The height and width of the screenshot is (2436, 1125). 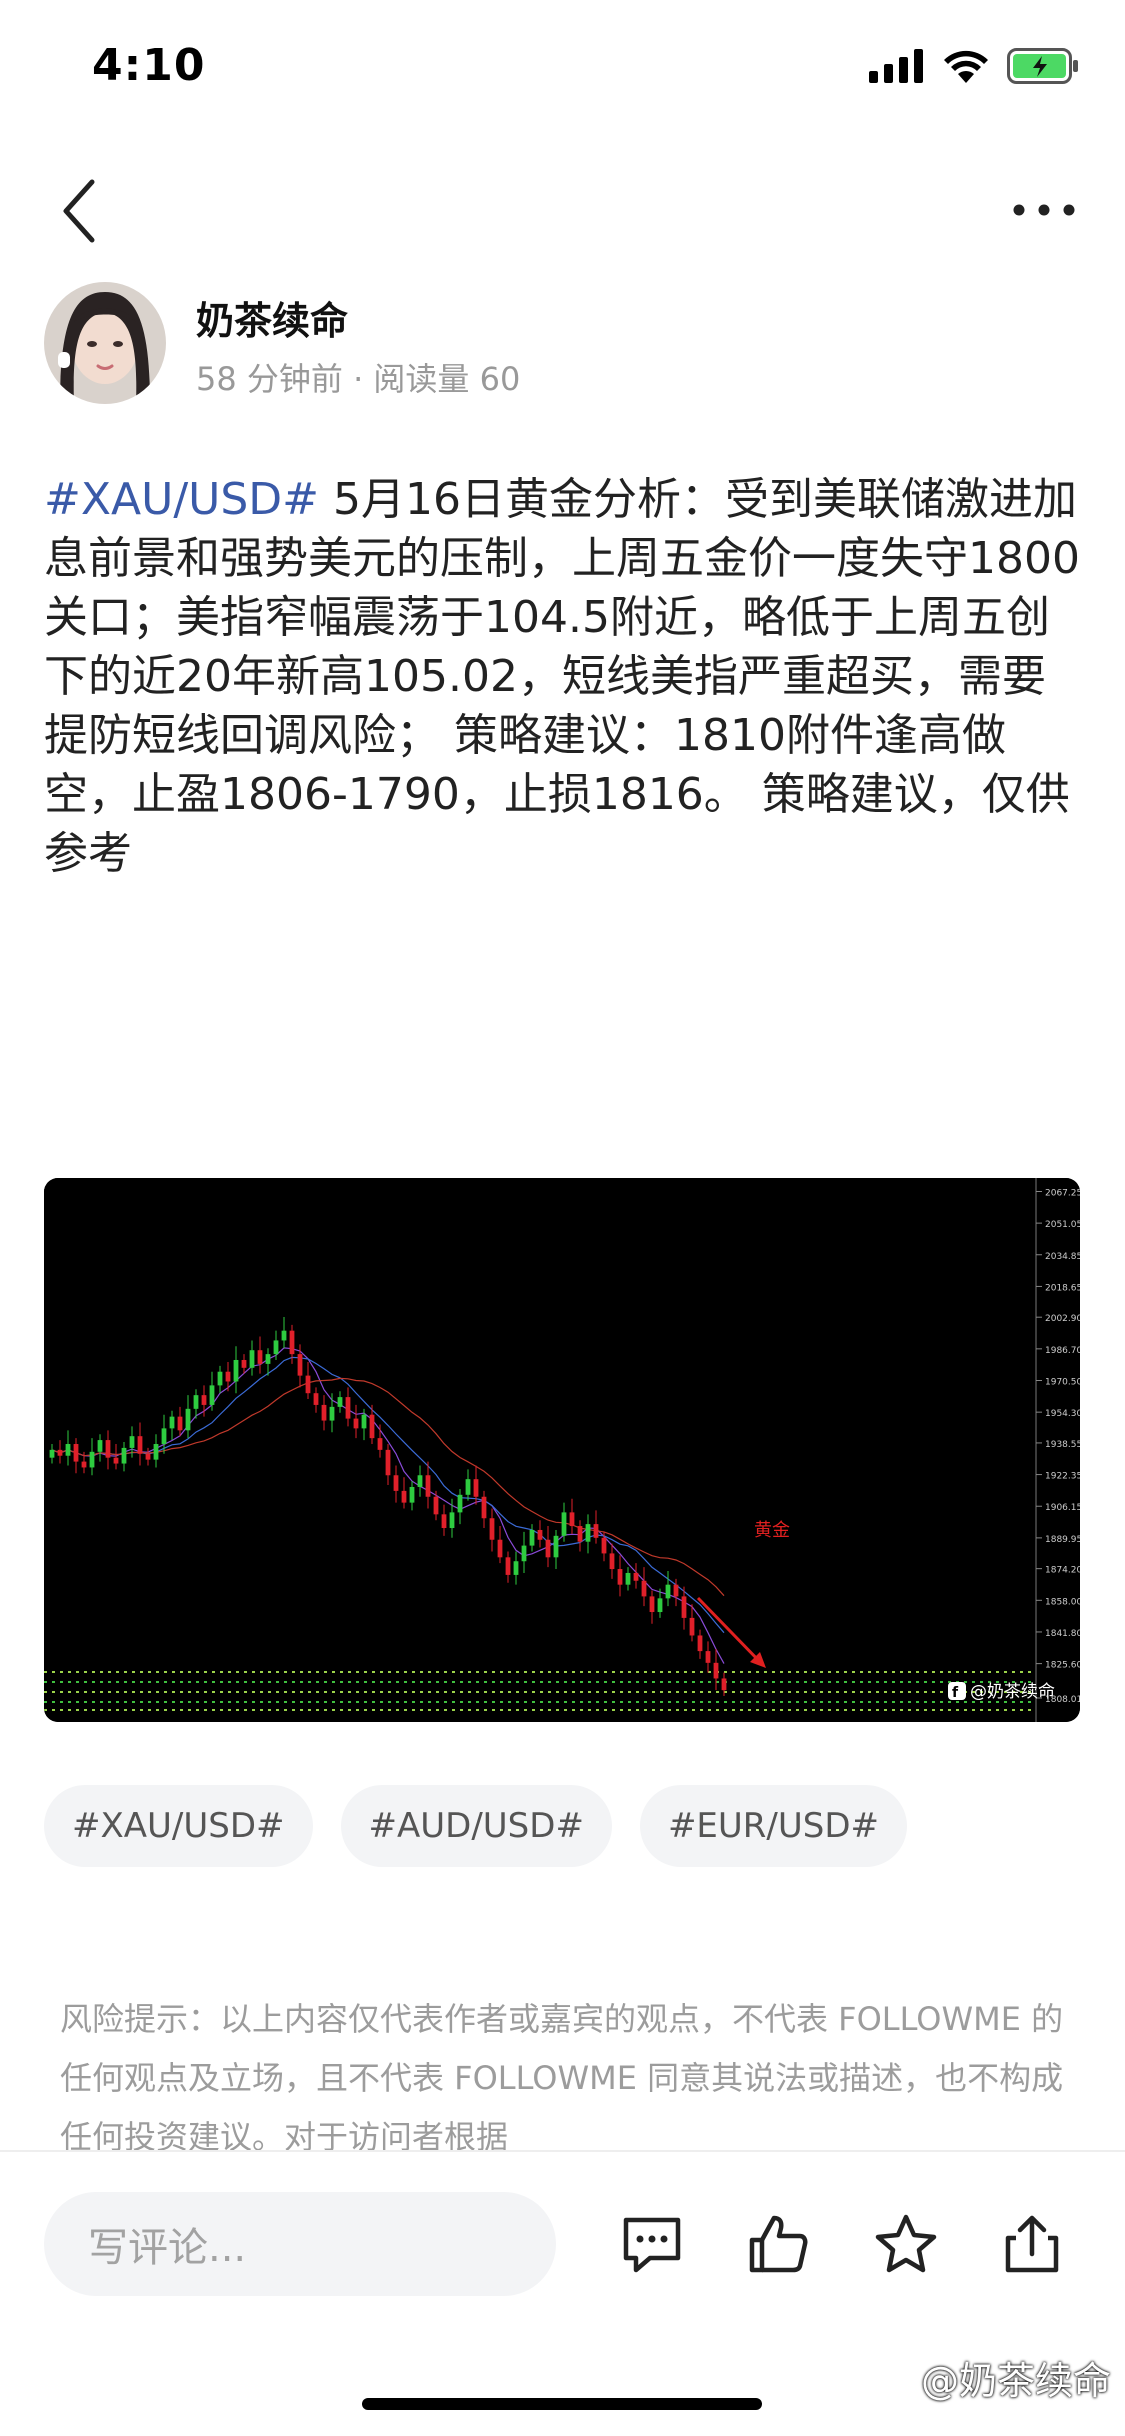 I want to click on y-tick-label: 2018.65, so click(x=1062, y=1288).